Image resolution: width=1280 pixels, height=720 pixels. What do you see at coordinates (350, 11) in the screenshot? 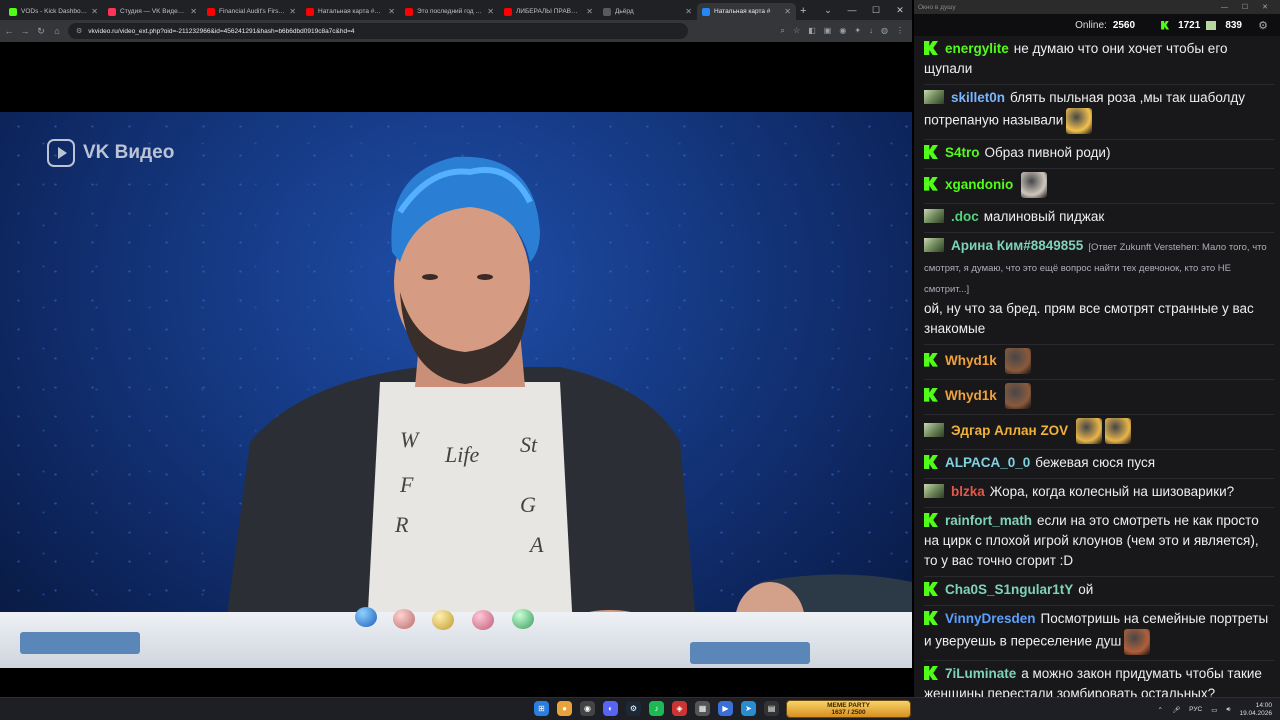
I see `browser-tab: Натальная карта #58 А ✕` at bounding box center [350, 11].